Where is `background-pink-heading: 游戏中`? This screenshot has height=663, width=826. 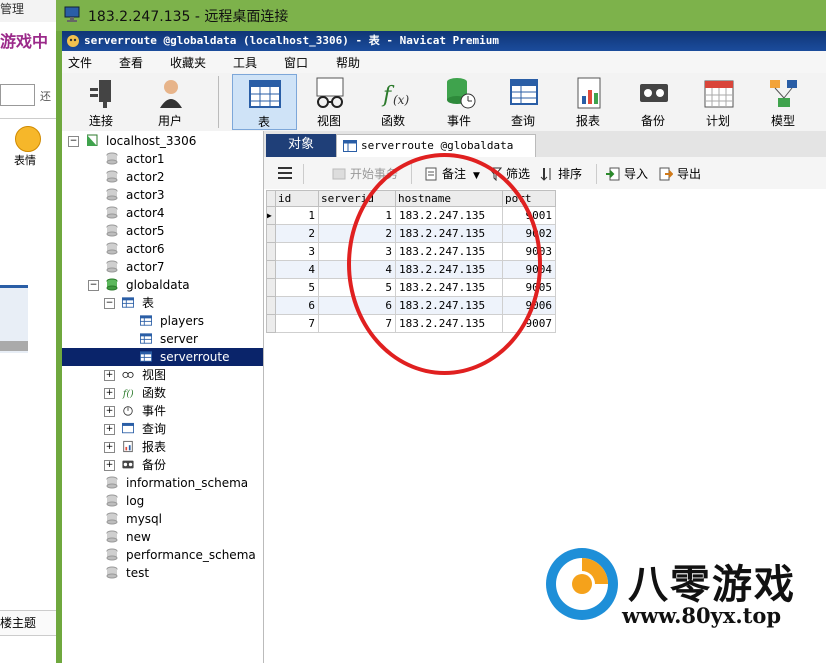
background-pink-heading: 游戏中 is located at coordinates (24, 41).